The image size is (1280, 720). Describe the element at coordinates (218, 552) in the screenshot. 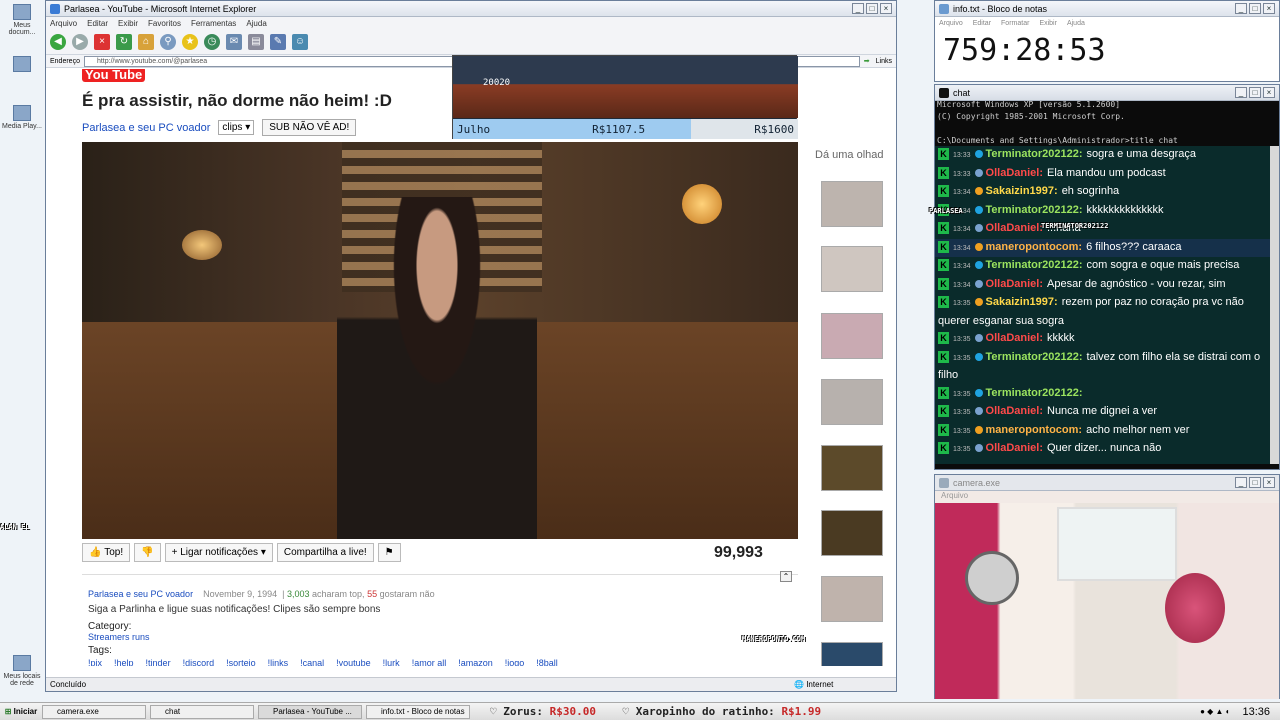

I see `notify-button: + Ligar notificações ▾` at that location.